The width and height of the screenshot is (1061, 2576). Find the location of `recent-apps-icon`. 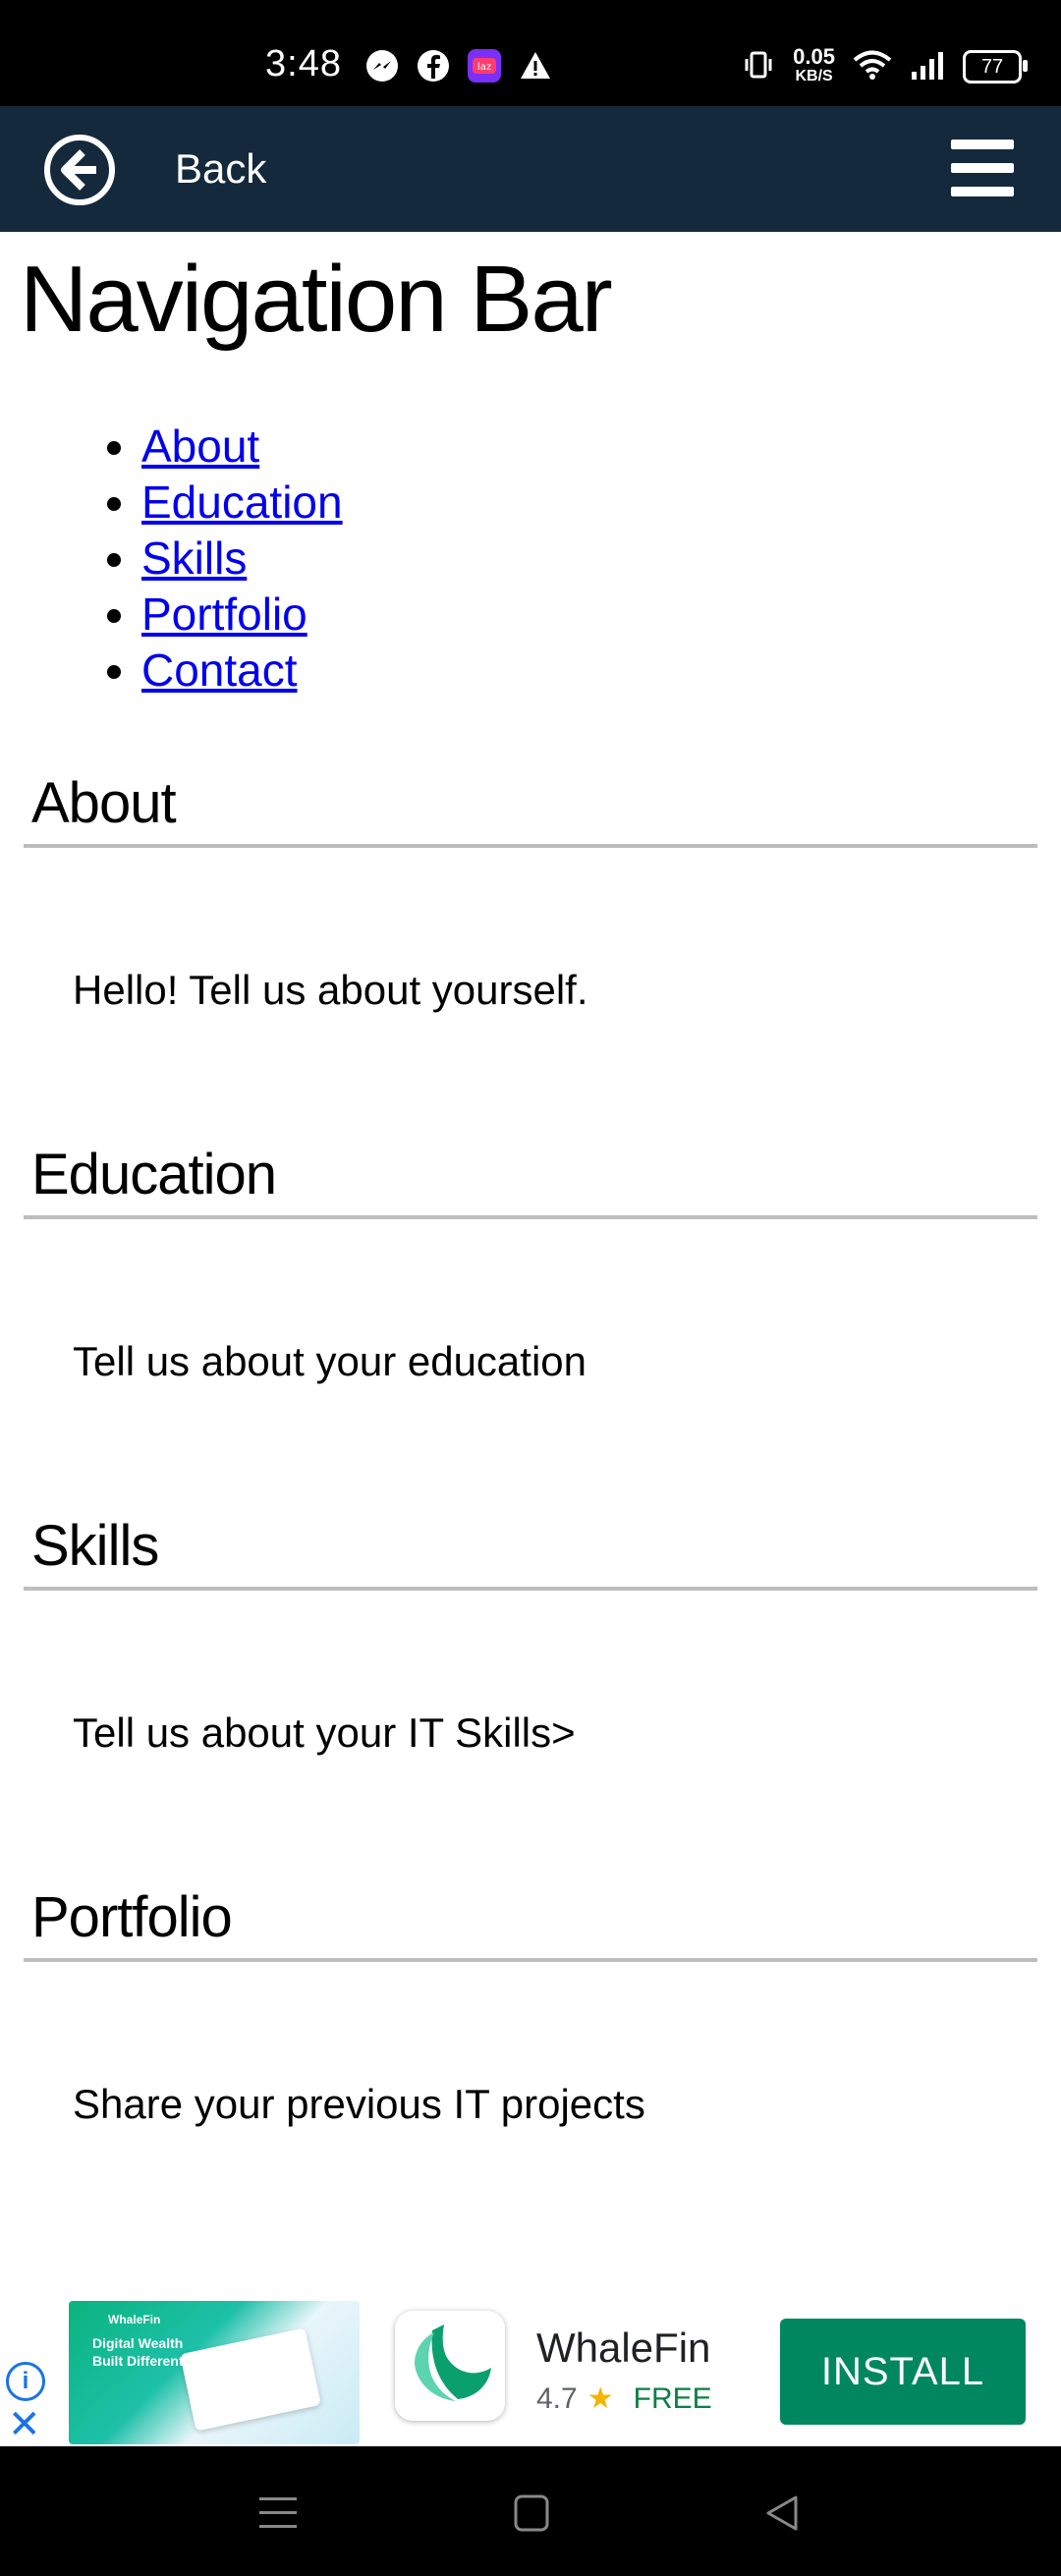

recent-apps-icon is located at coordinates (278, 2515).